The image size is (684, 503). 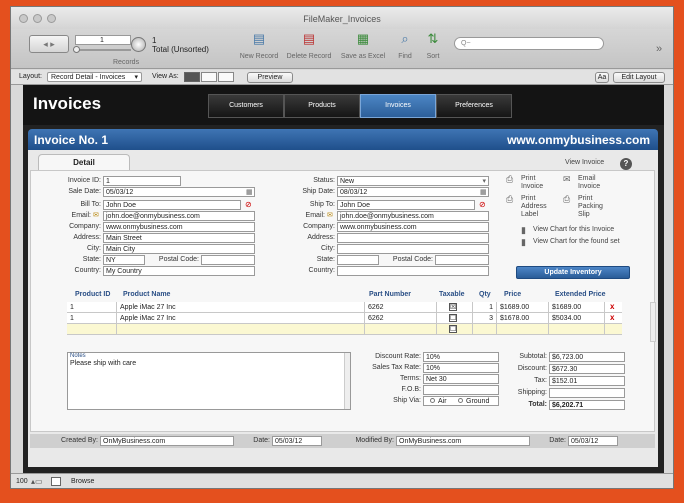 What do you see at coordinates (413, 249) in the screenshot?
I see `ship-city-field` at bounding box center [413, 249].